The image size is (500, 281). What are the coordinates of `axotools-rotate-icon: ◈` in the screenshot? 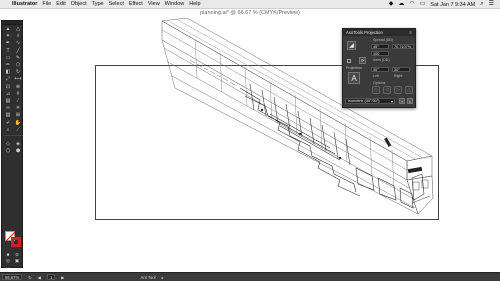 It's located at (18, 144).